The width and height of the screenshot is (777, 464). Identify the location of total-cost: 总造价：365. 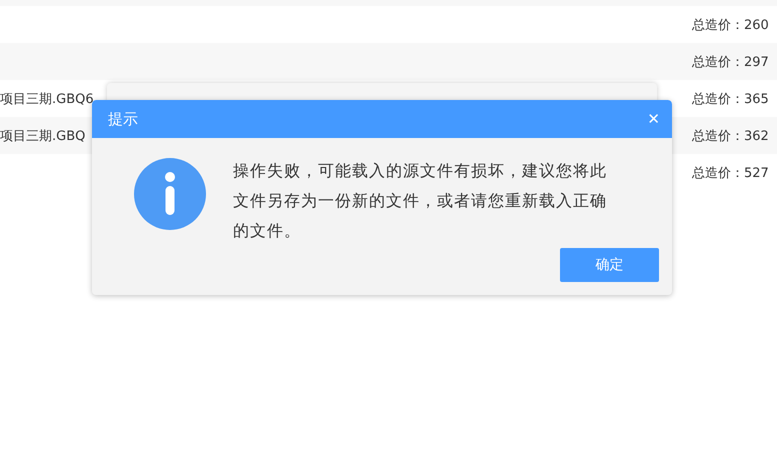
(731, 99).